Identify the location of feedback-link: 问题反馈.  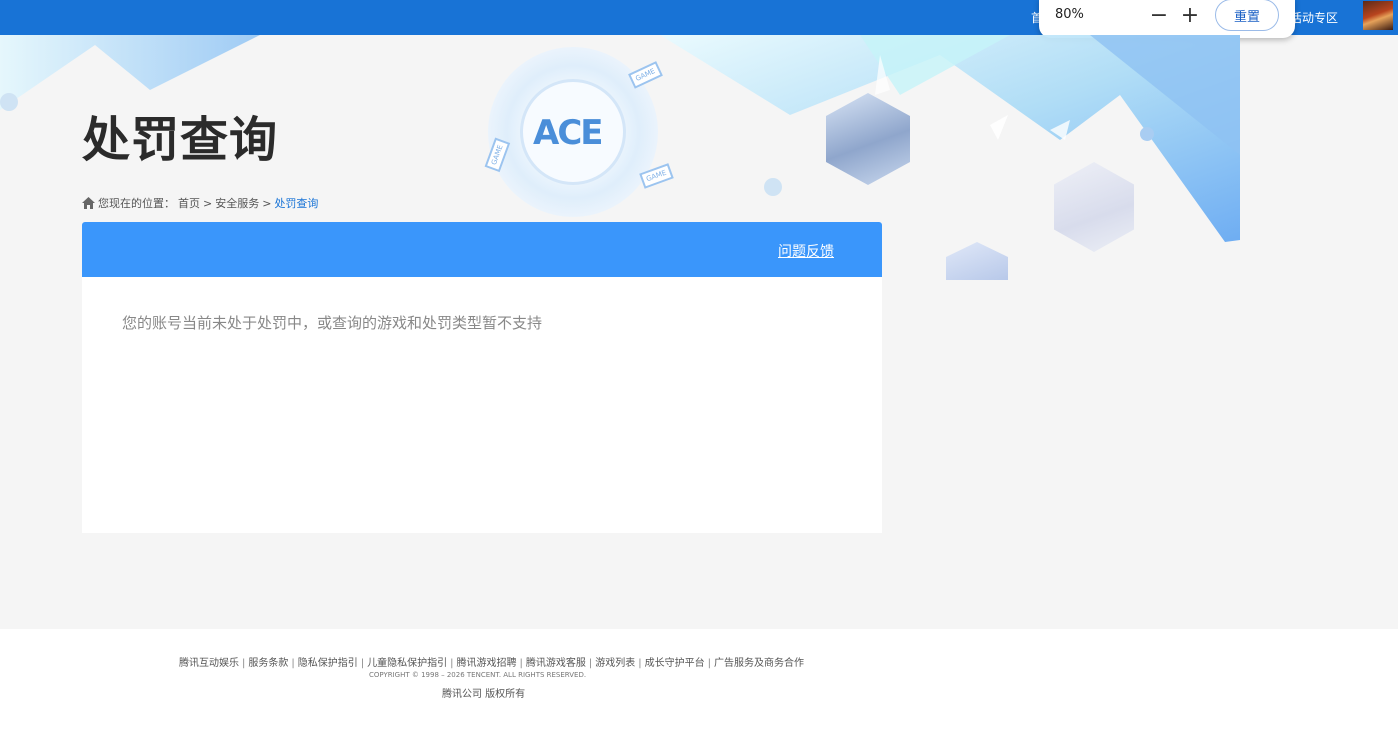
(806, 251).